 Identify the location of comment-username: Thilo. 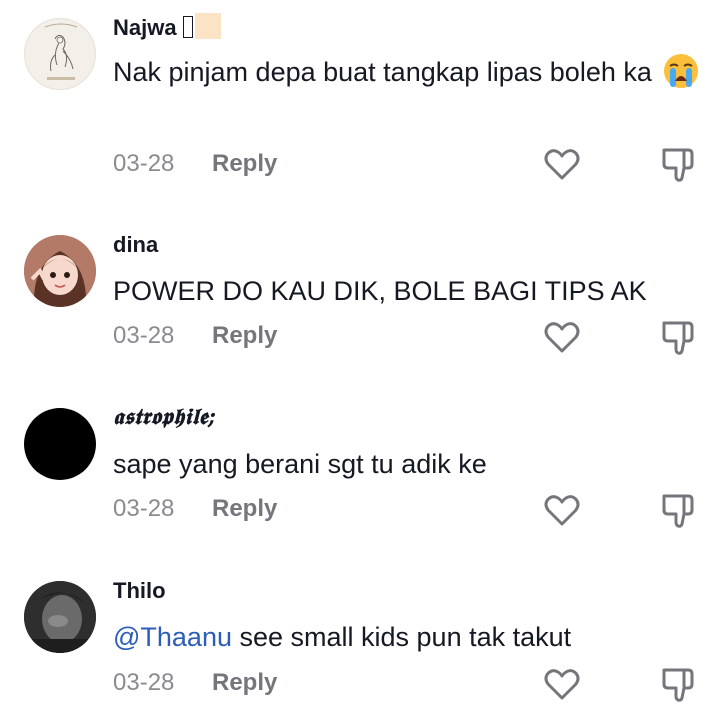
(139, 591).